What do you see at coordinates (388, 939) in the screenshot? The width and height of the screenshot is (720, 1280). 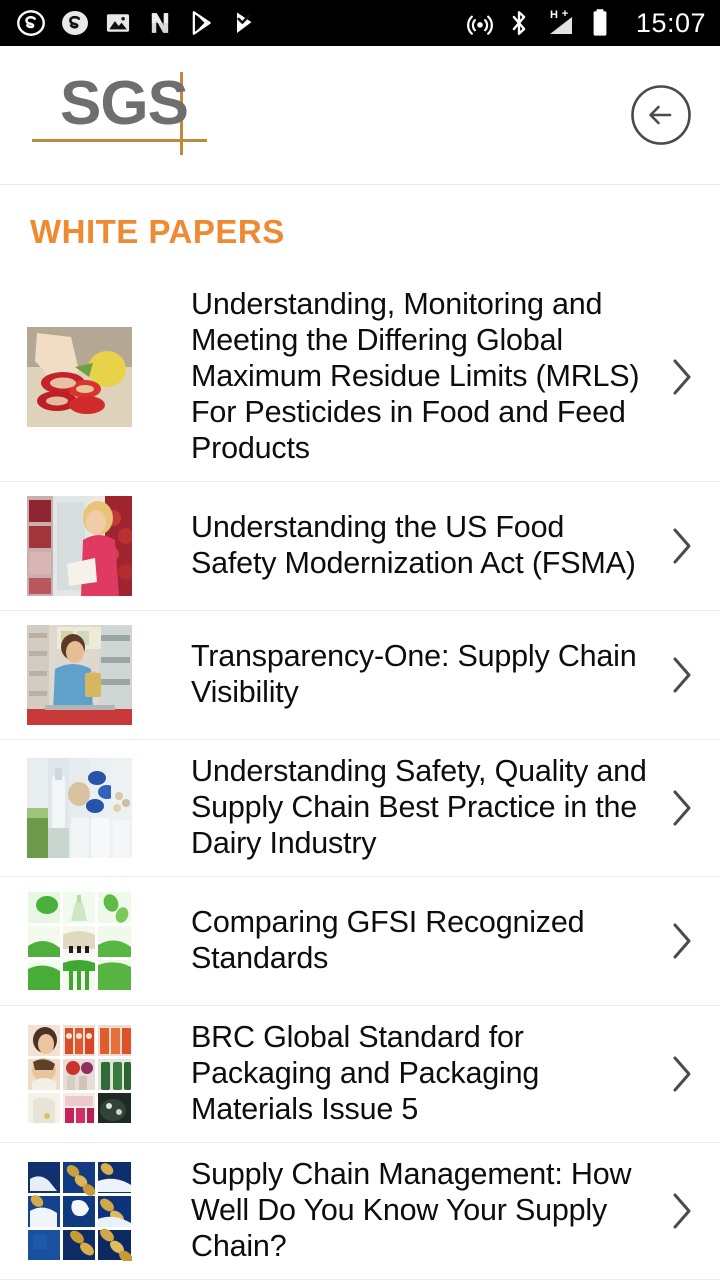 I see `list-item-title: Comparing GFSI Recognized Standards` at bounding box center [388, 939].